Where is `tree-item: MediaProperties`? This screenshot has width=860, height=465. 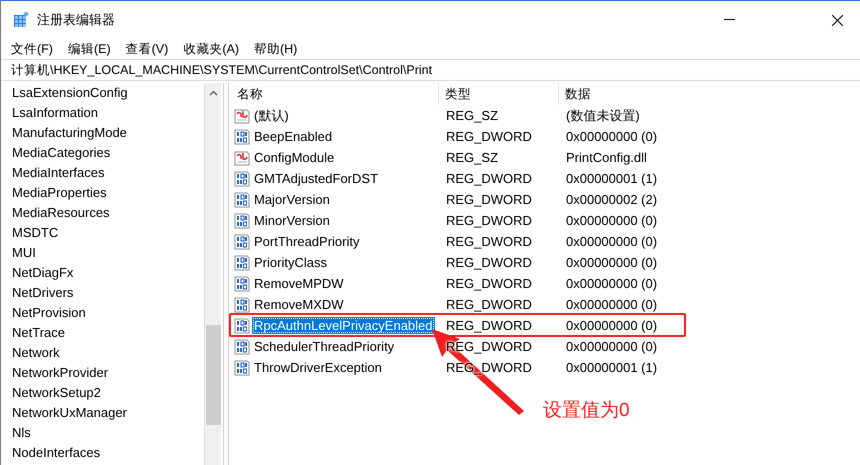 tree-item: MediaProperties is located at coordinates (108, 193).